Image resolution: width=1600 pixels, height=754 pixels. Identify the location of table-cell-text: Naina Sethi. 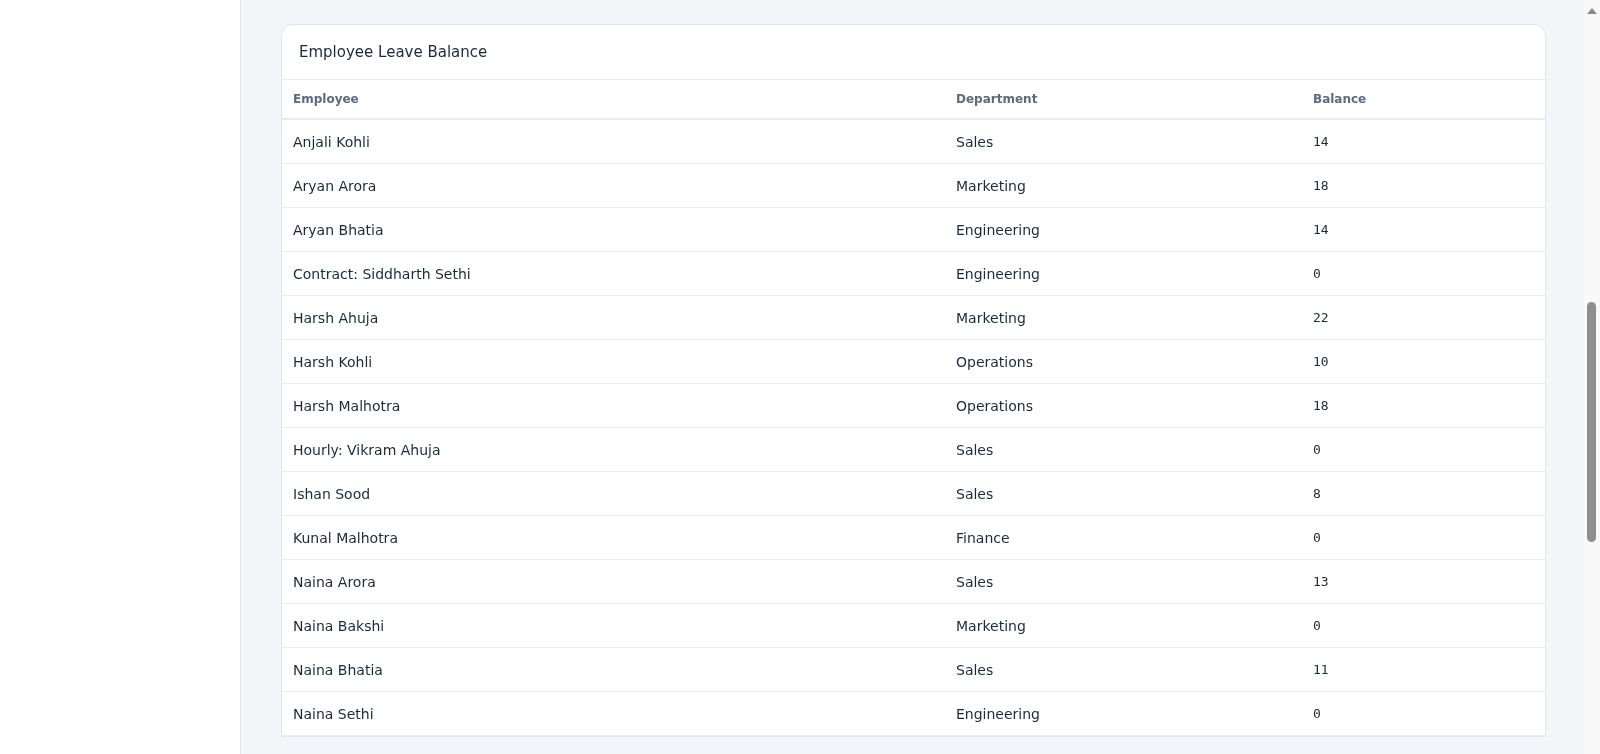
(333, 713).